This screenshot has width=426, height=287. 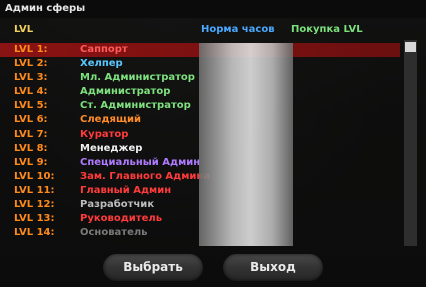 I want to click on list-item-rank-name: Ст. Администратор, so click(x=135, y=106).